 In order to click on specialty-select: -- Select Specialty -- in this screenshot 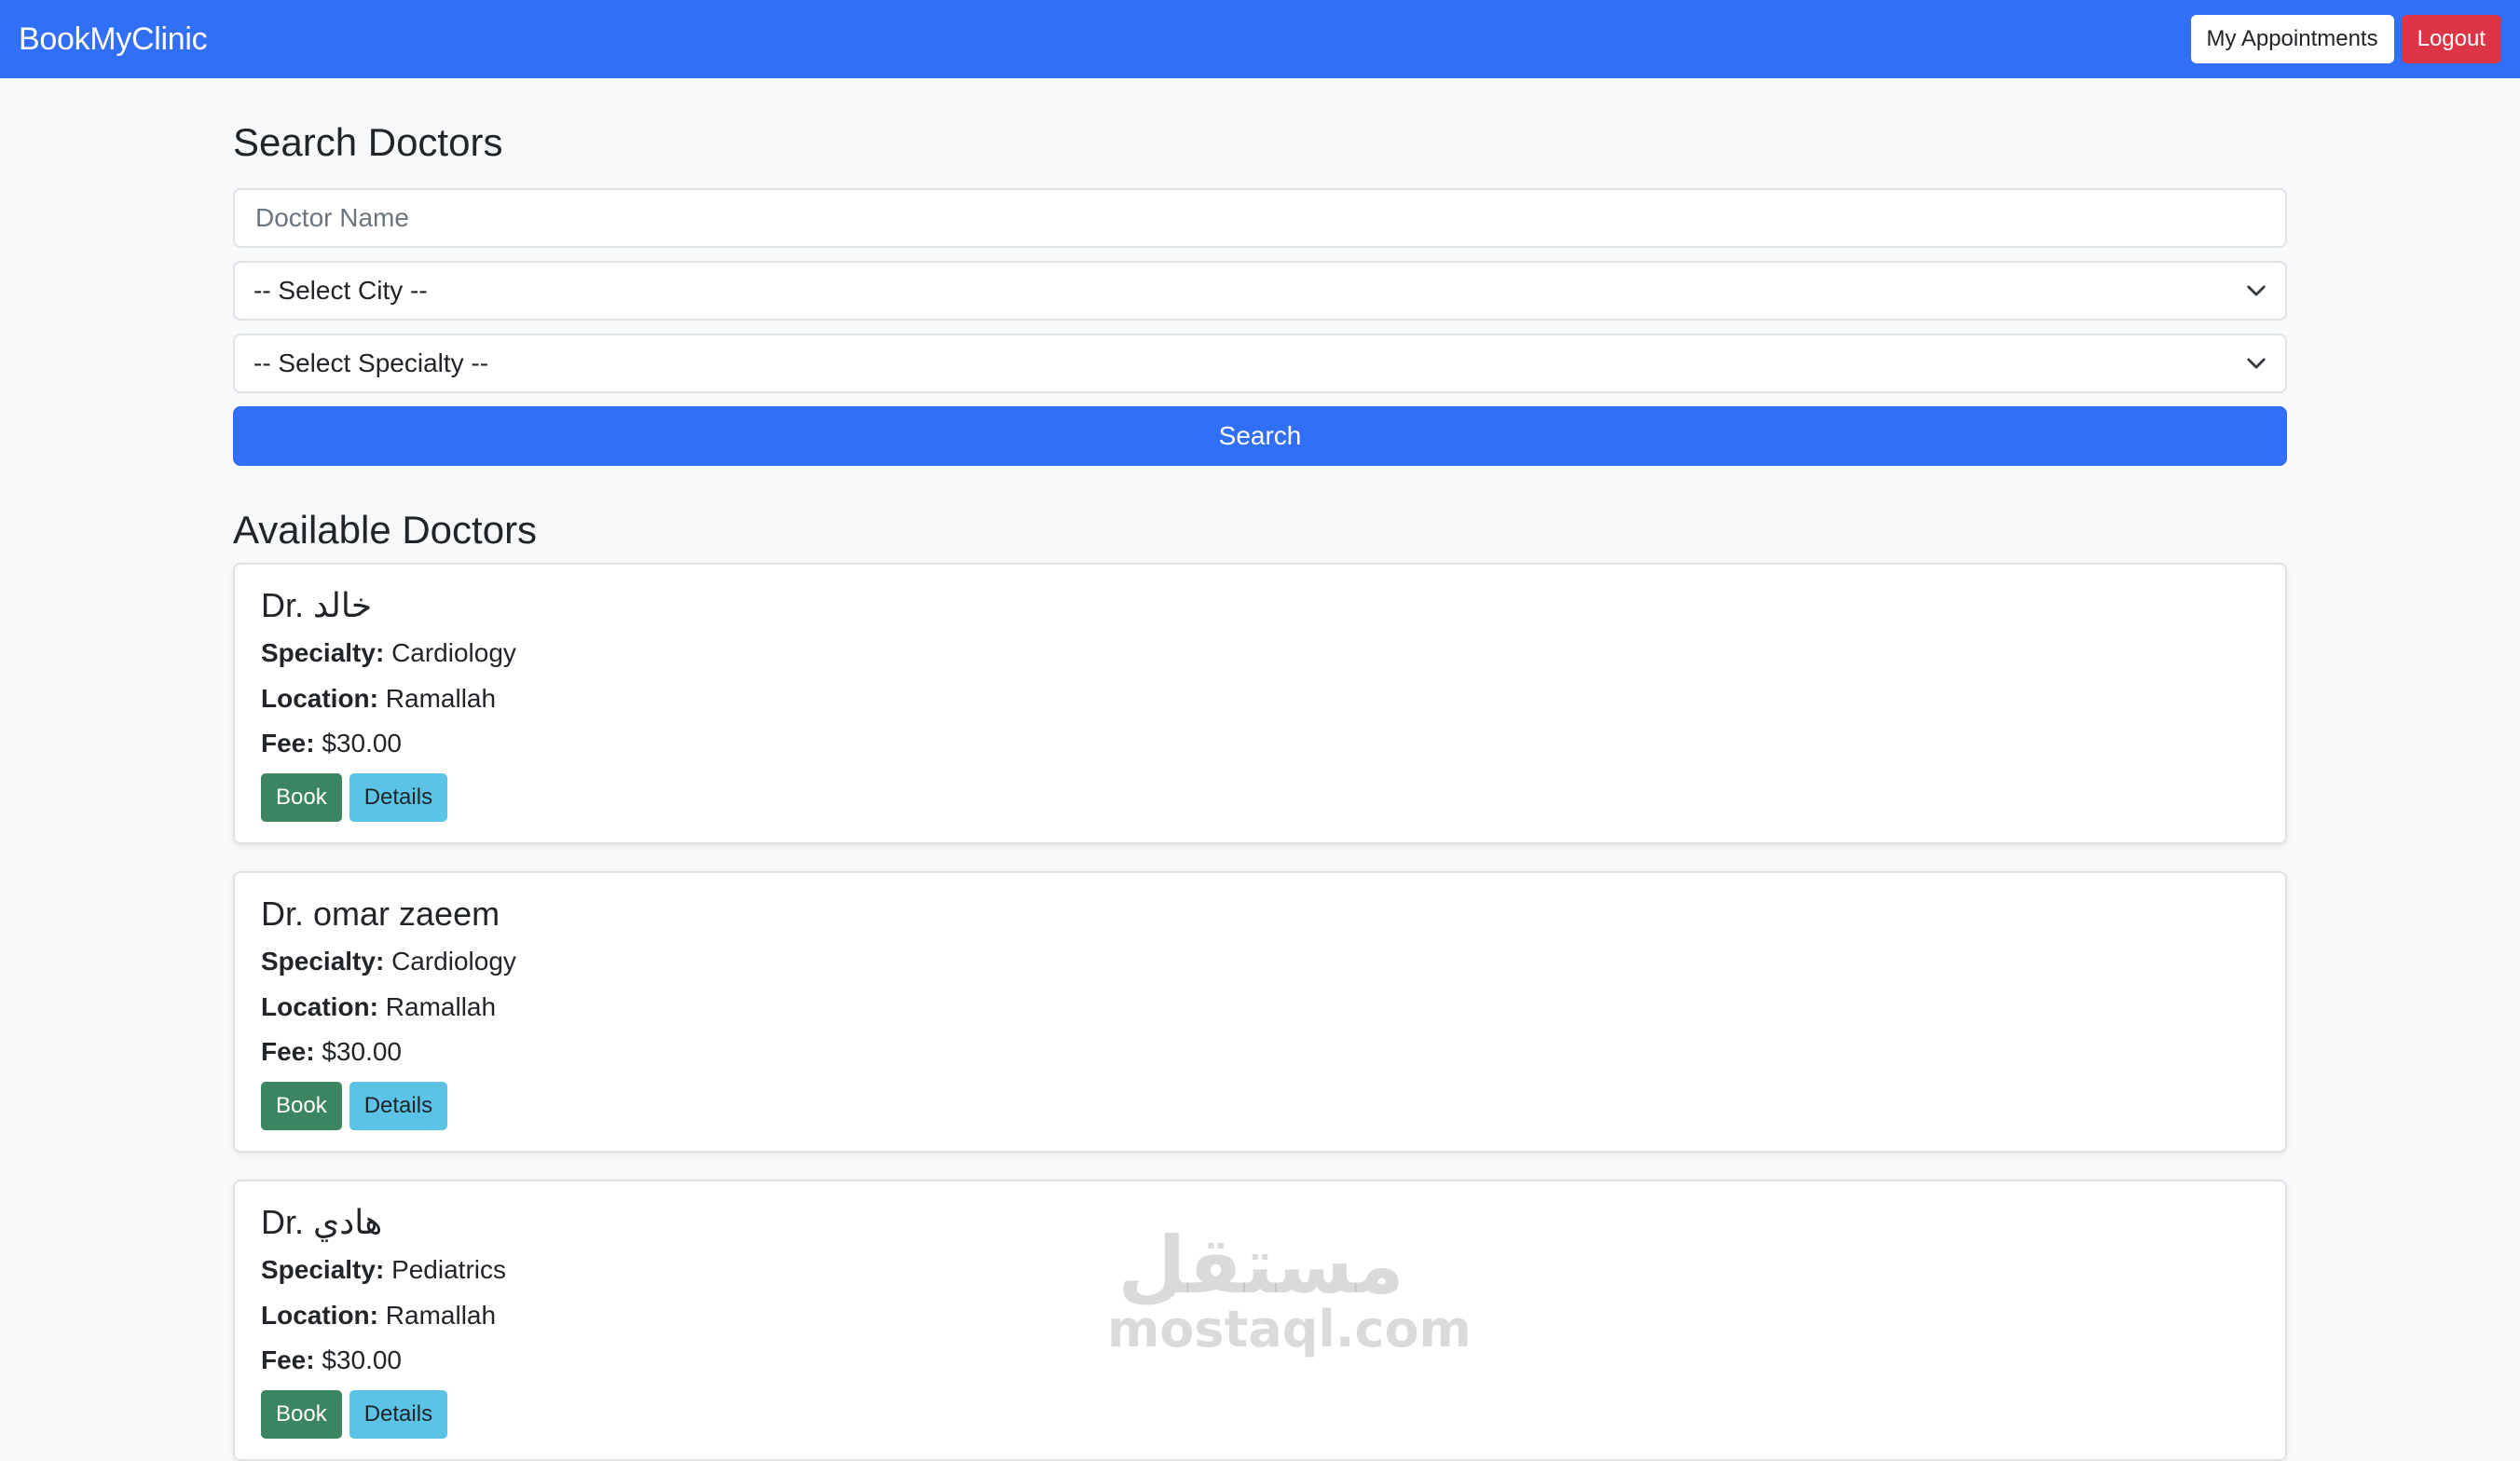, I will do `click(1260, 363)`.